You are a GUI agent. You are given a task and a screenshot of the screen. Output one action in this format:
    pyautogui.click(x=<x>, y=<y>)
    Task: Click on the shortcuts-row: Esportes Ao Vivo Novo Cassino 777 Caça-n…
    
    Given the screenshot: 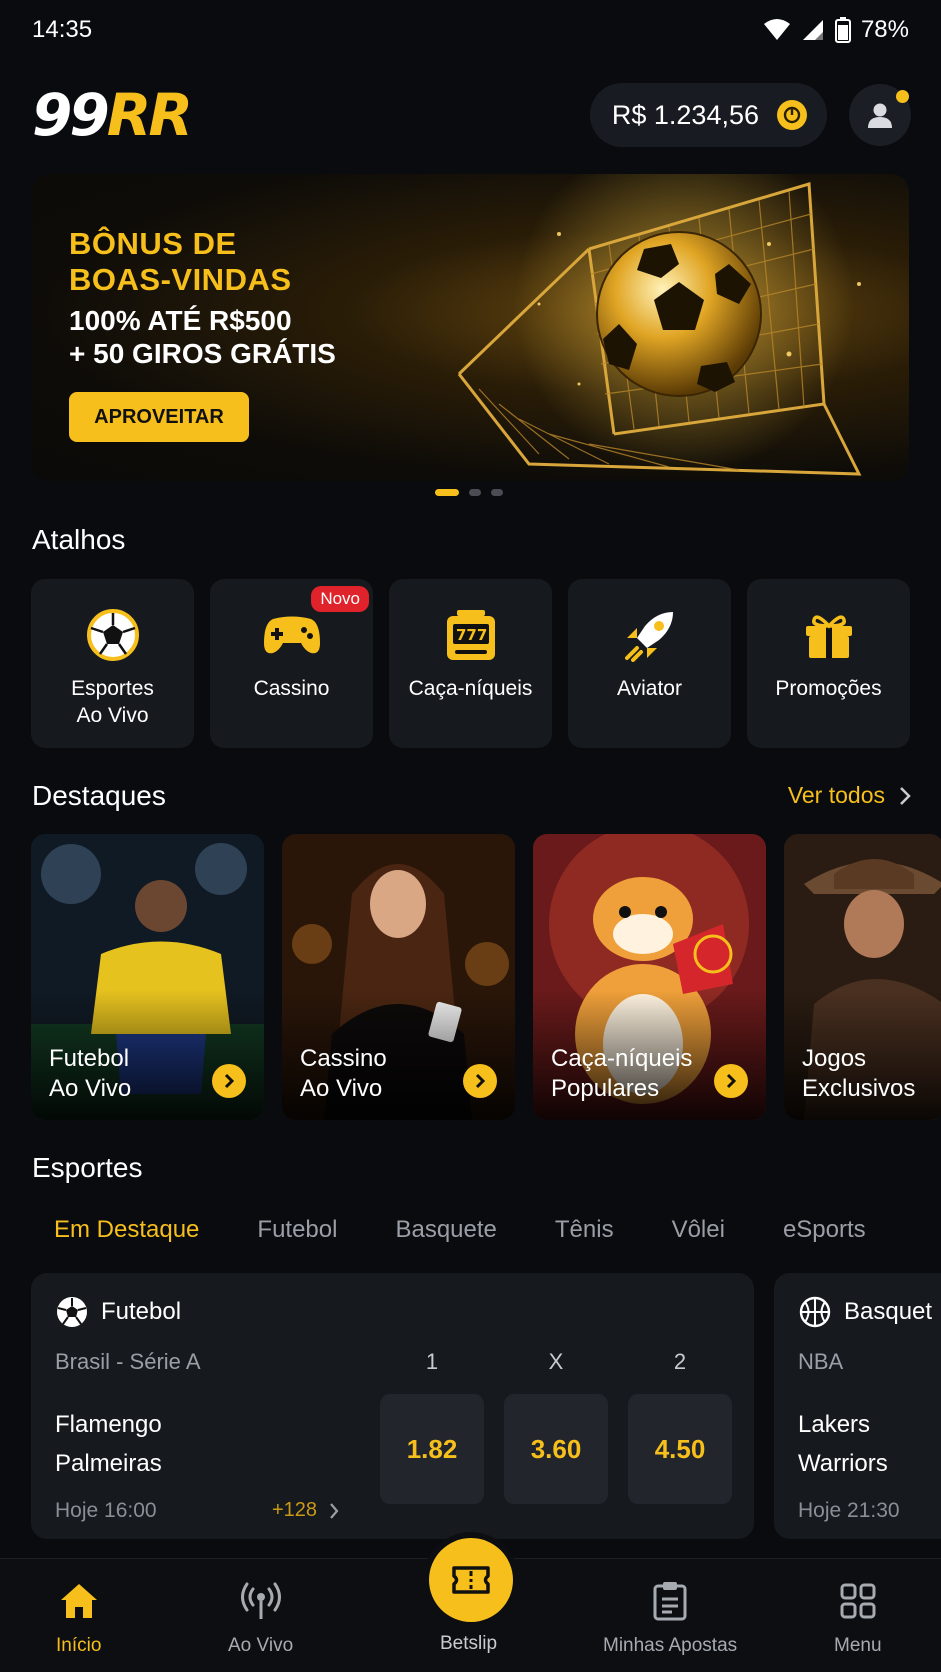 What is the action you would take?
    pyautogui.click(x=470, y=663)
    